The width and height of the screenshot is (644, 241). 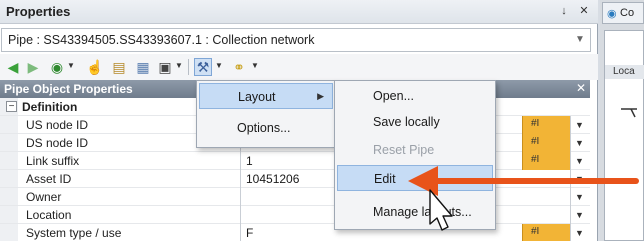 I want to click on property-value: 1, so click(x=249, y=161).